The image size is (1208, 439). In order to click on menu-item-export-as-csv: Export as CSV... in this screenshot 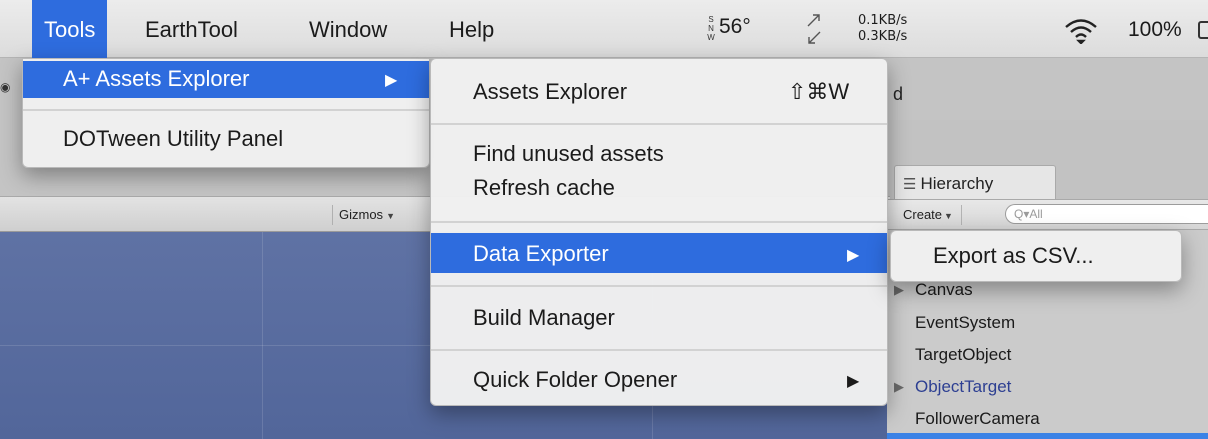, I will do `click(1036, 257)`.